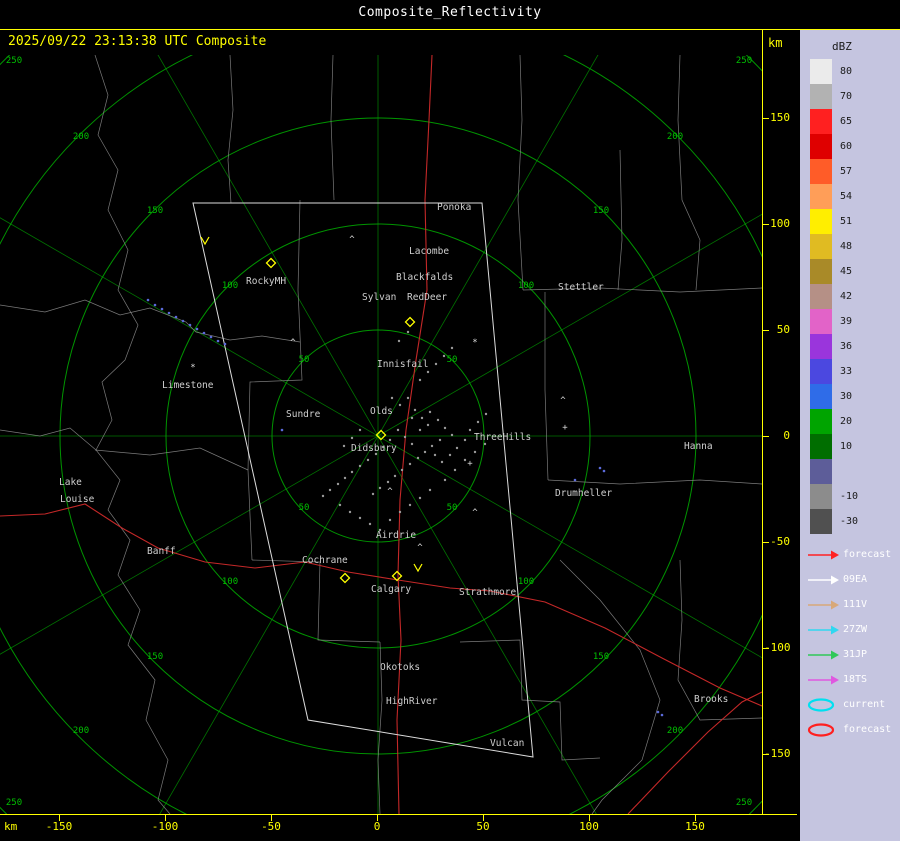 The height and width of the screenshot is (841, 900). I want to click on city-label: Innisfail, so click(402, 364).